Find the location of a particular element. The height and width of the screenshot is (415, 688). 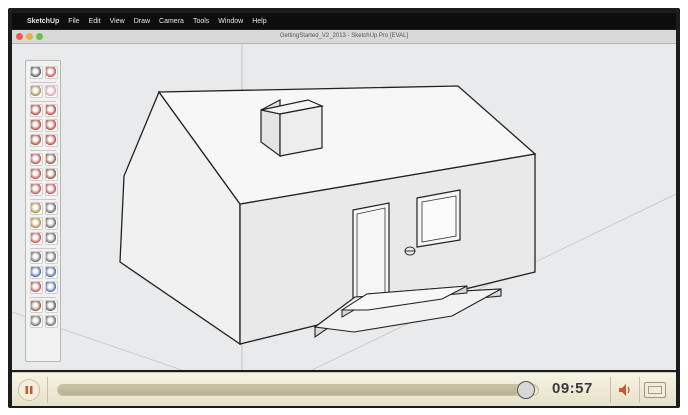

select-tool-icon is located at coordinates (36, 72).